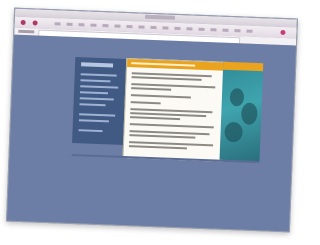 The width and height of the screenshot is (320, 245). I want to click on nav-logo-blurred, so click(97, 65).